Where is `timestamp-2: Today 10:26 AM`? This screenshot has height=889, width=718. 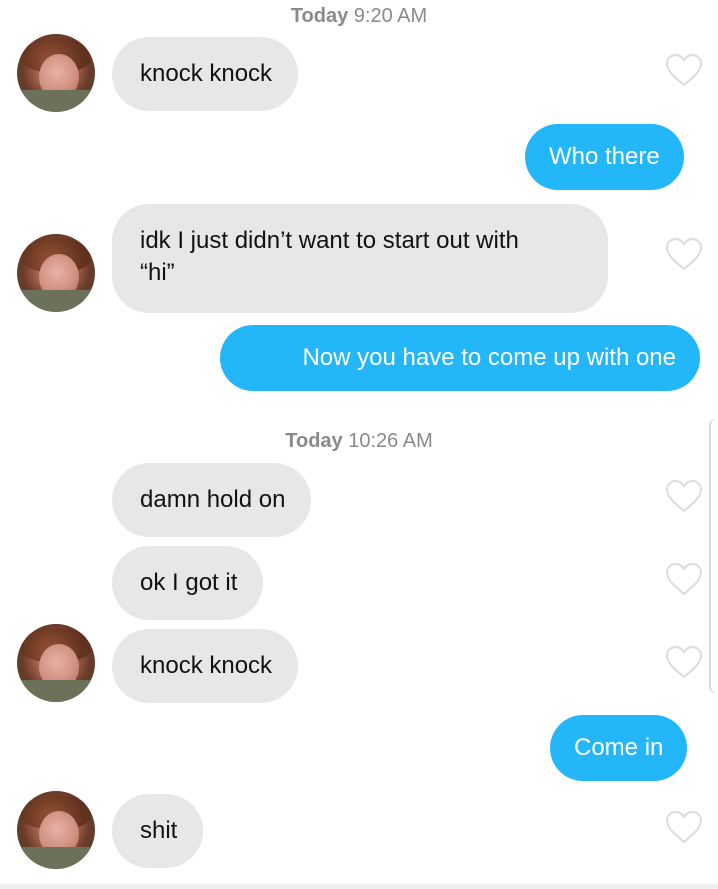
timestamp-2: Today 10:26 AM is located at coordinates (359, 441).